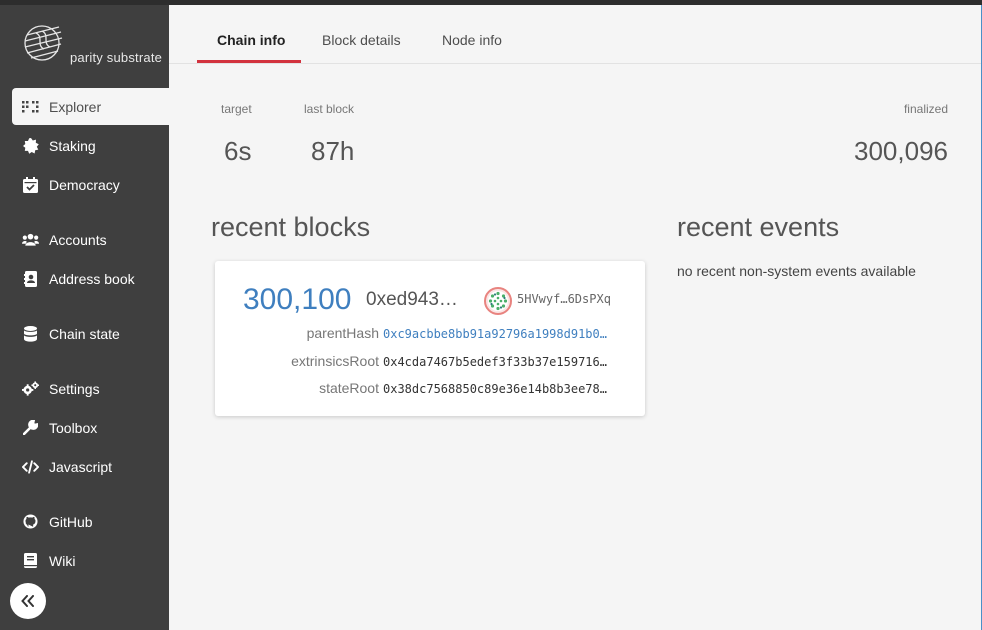 The width and height of the screenshot is (982, 630). What do you see at coordinates (30, 184) in the screenshot?
I see `calendar-check-icon` at bounding box center [30, 184].